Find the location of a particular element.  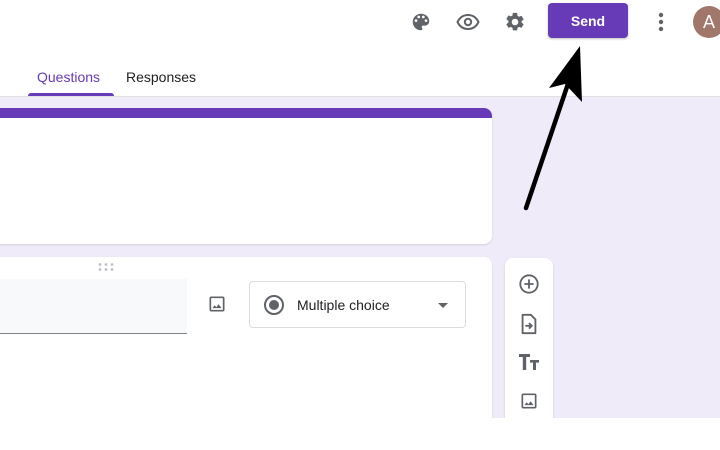

more-vert-icon is located at coordinates (661, 22).